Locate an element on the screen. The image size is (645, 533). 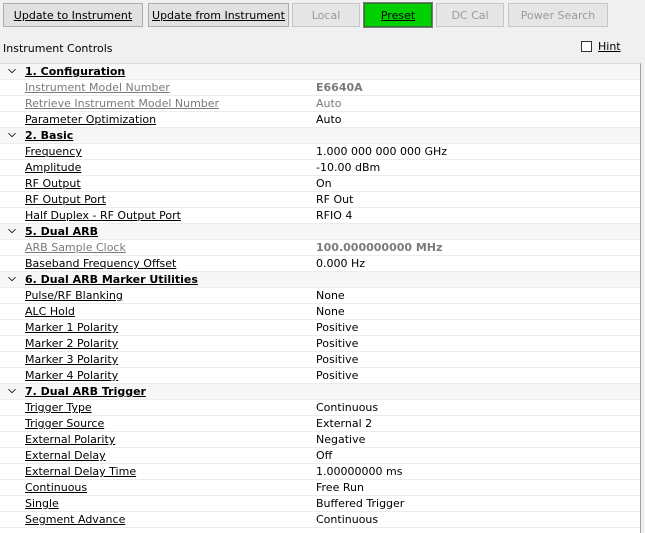
property-row: RF Output Port RF Out is located at coordinates (320, 200).